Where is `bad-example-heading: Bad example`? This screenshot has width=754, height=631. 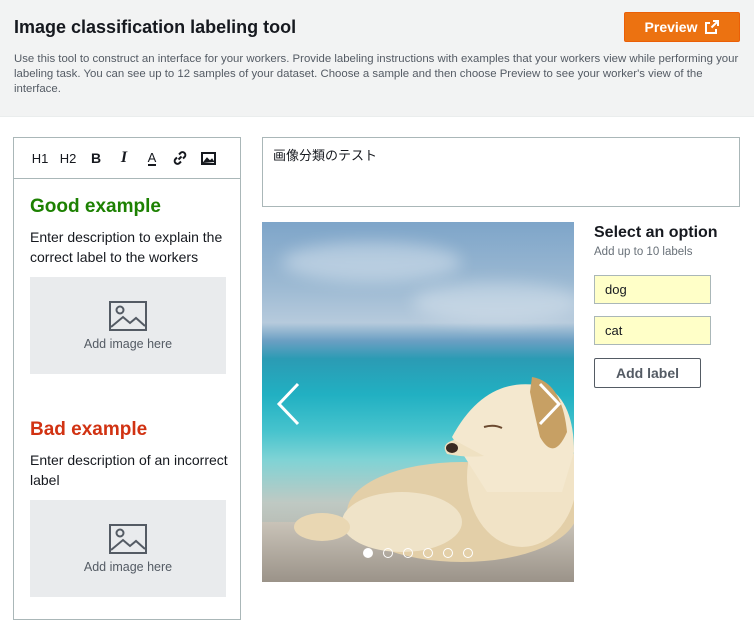 bad-example-heading: Bad example is located at coordinates (89, 429).